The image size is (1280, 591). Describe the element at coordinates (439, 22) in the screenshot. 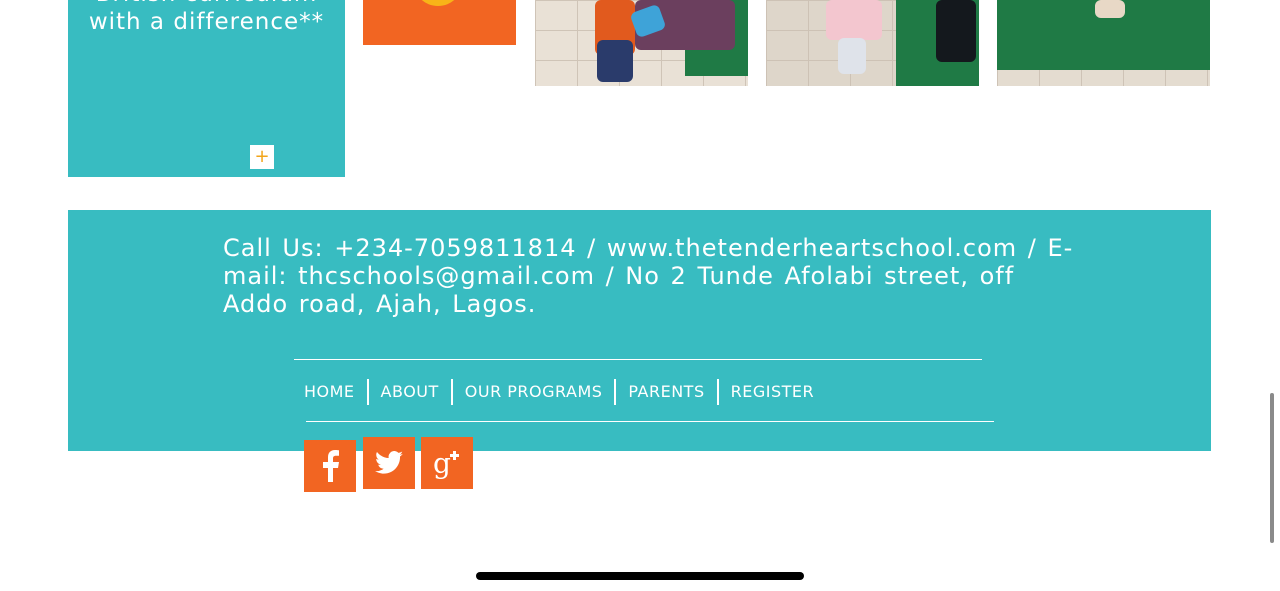

I see `orange-image-tile` at that location.